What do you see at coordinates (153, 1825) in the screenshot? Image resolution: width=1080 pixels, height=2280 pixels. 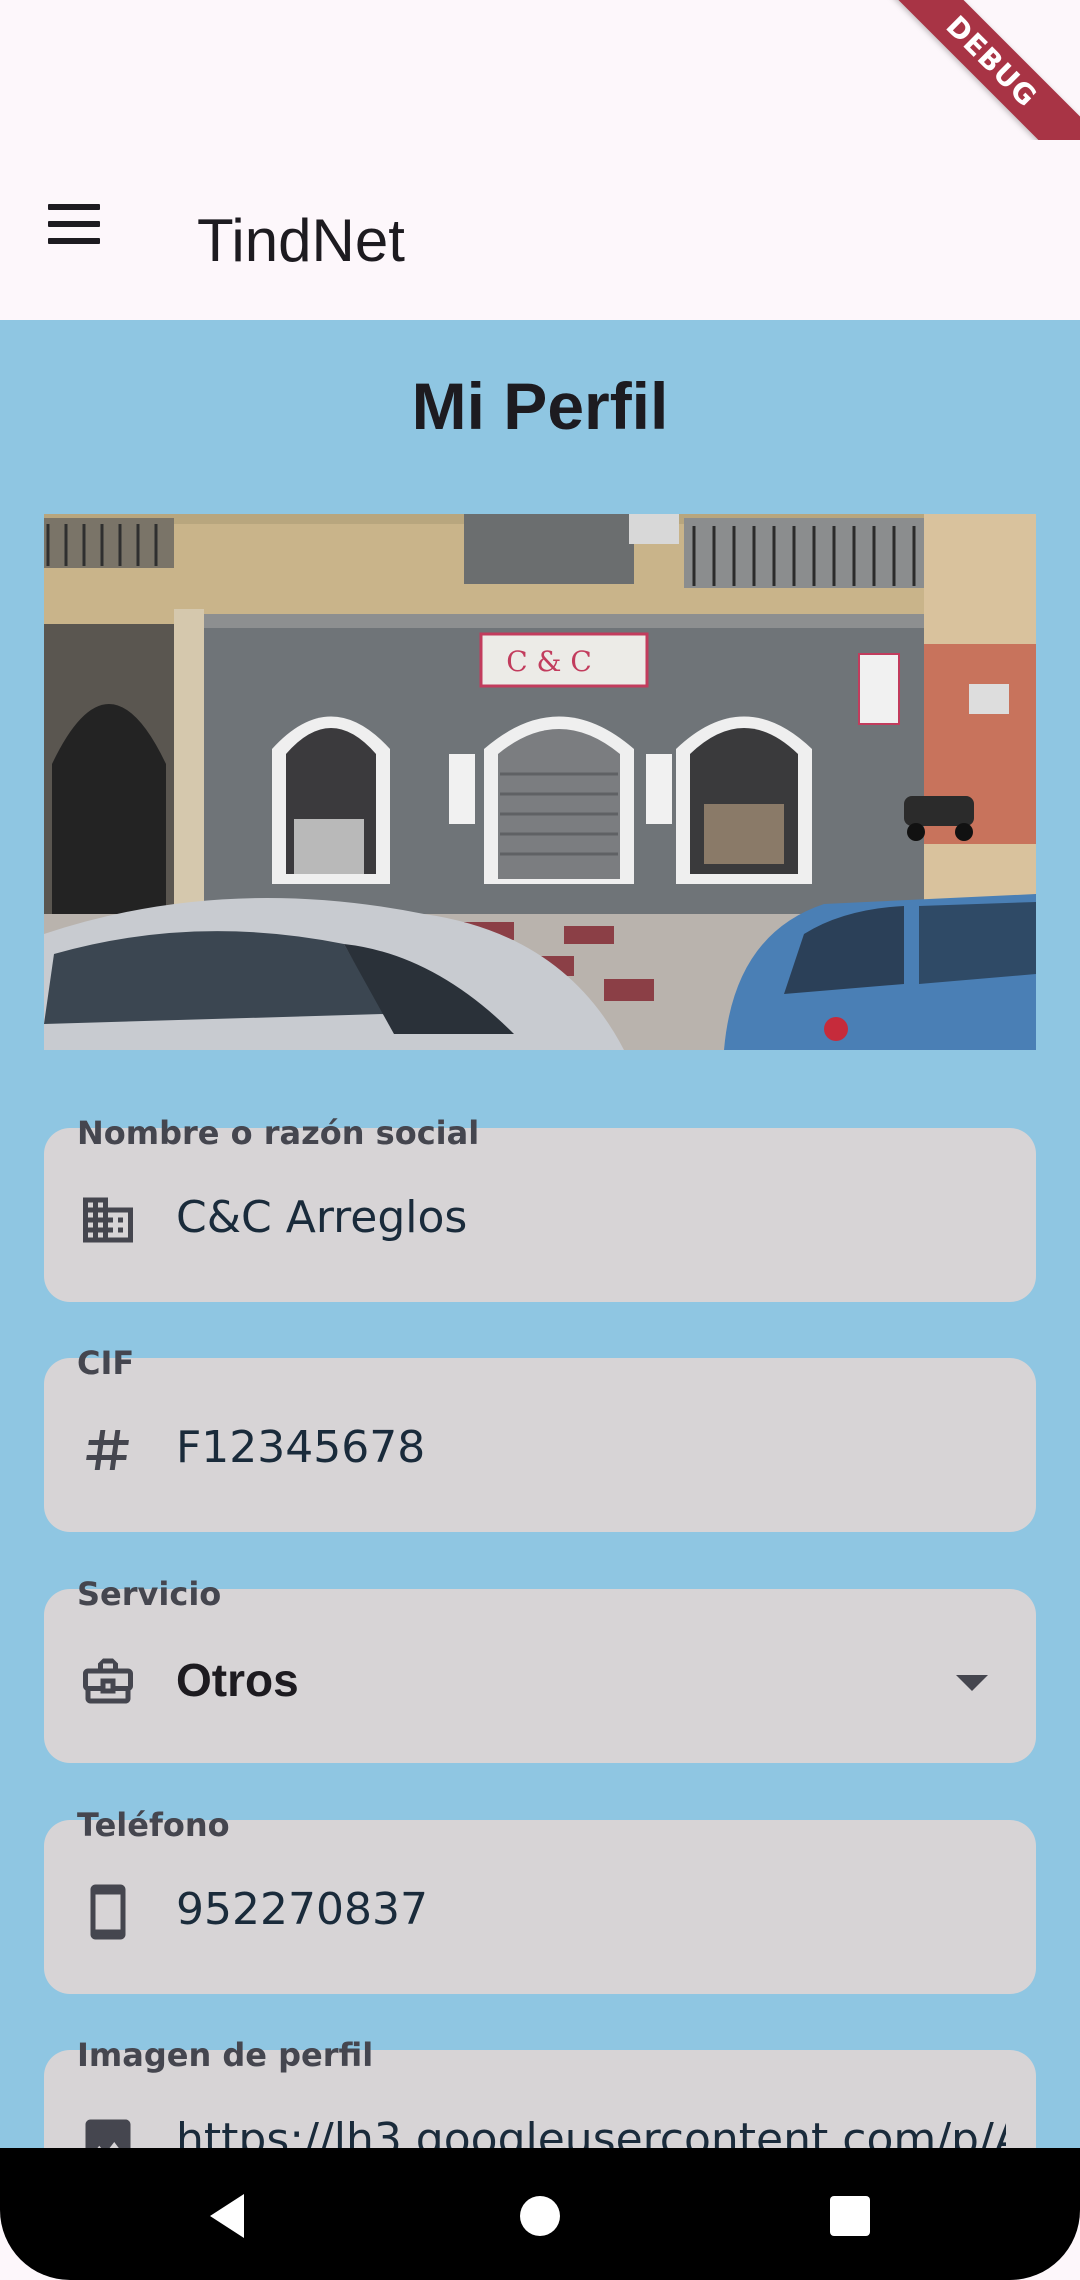 I see `phone-label: Teléfono` at bounding box center [153, 1825].